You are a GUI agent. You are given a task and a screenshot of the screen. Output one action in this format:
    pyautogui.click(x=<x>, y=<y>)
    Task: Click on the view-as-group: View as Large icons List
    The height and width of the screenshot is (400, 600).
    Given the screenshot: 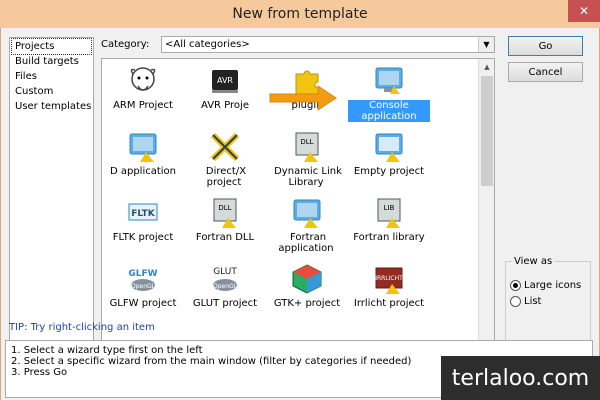 What is the action you would take?
    pyautogui.click(x=548, y=298)
    